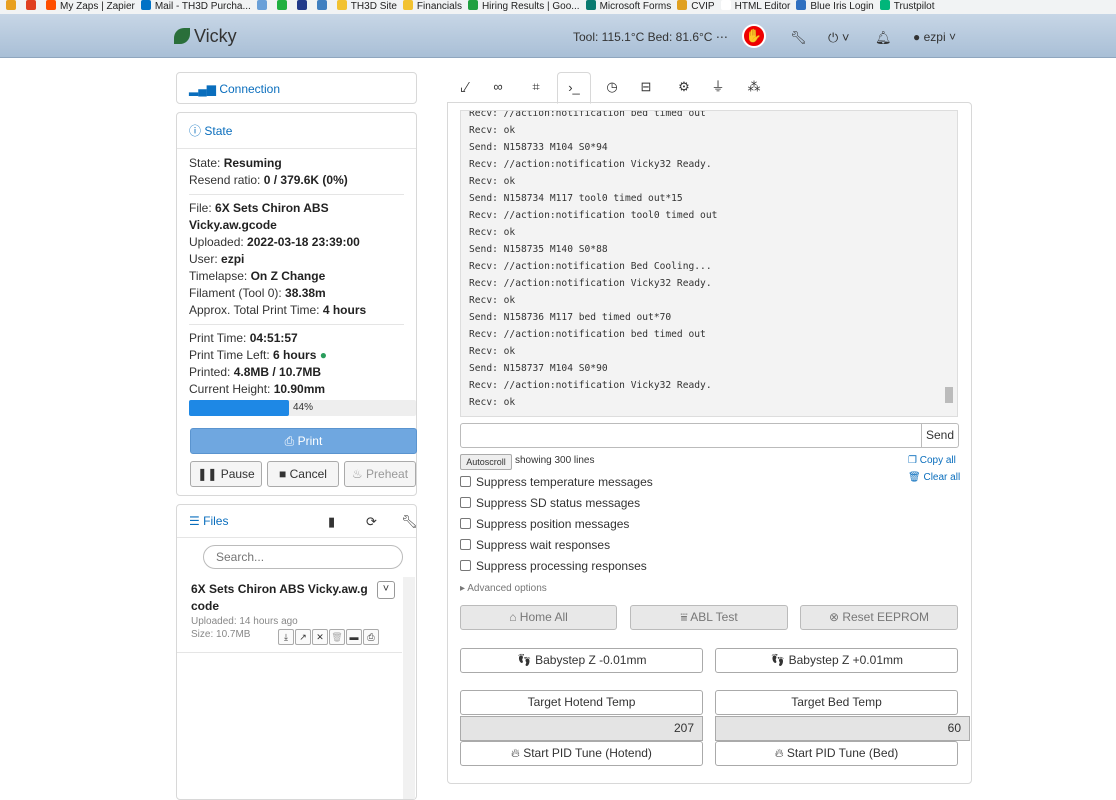 The height and width of the screenshot is (800, 1116). I want to click on bed-temp-input: 60, so click(842, 728).